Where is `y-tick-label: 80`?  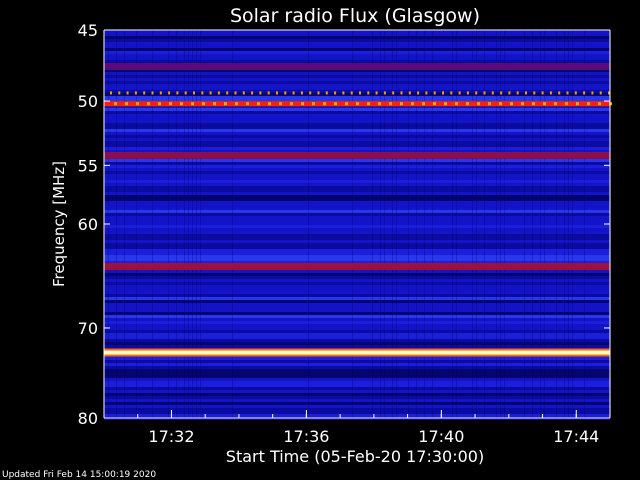 y-tick-label: 80 is located at coordinates (88, 418).